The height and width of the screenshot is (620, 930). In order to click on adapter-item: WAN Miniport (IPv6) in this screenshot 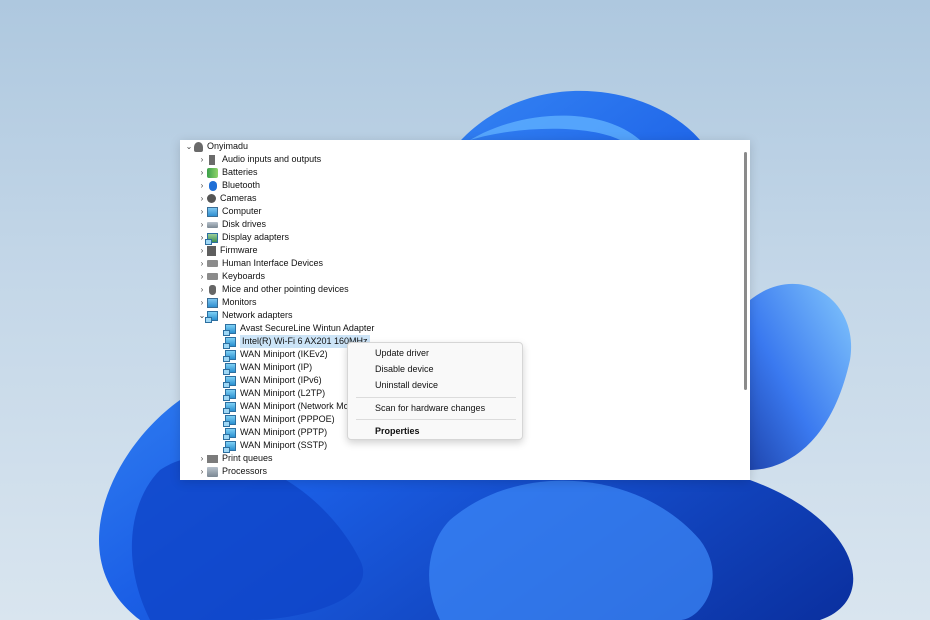, I will do `click(272, 381)`.